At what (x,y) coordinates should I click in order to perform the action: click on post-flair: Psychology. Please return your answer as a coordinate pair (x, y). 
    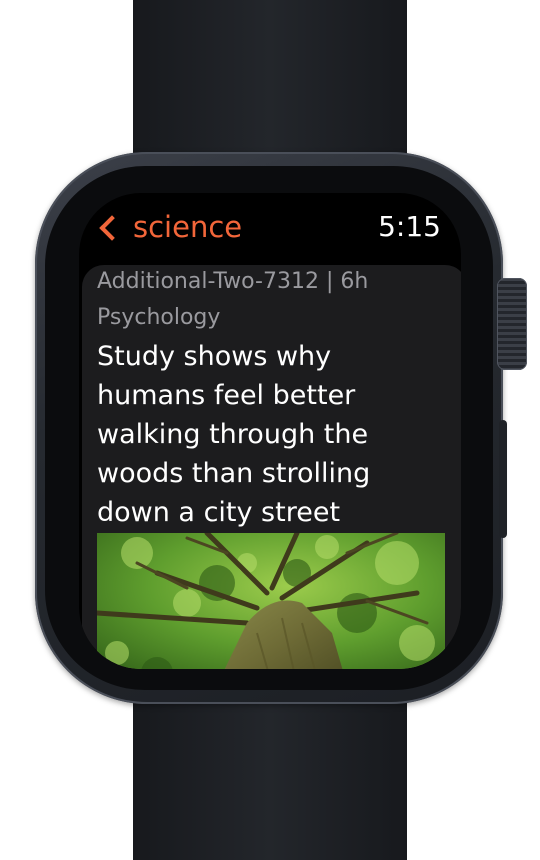
    Looking at the image, I should click on (159, 317).